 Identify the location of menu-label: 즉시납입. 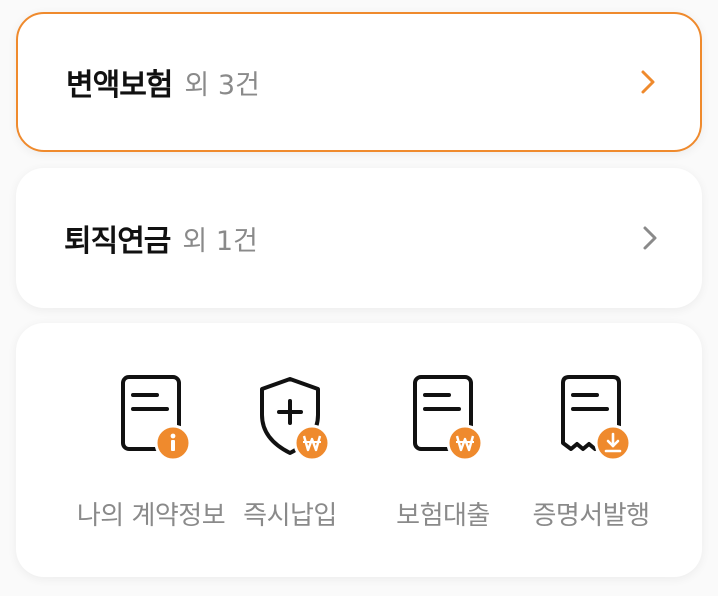
(290, 516).